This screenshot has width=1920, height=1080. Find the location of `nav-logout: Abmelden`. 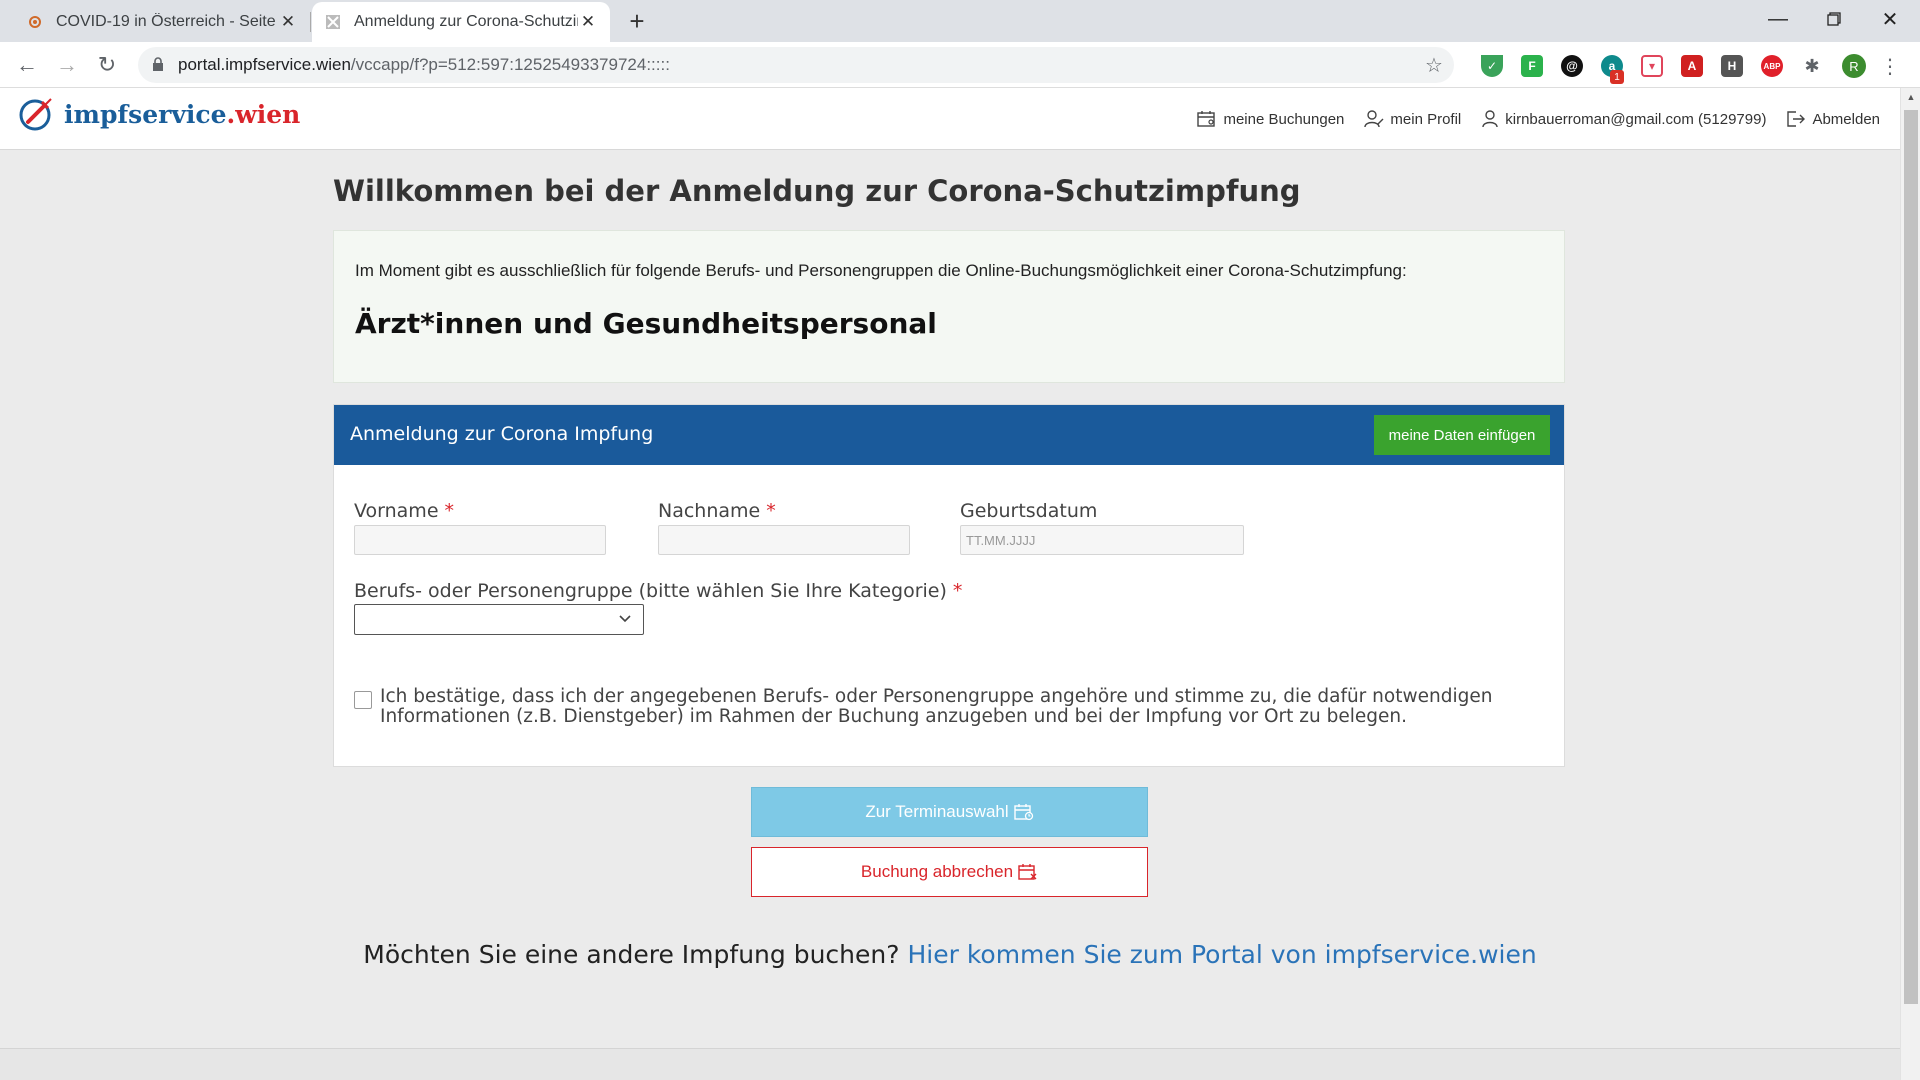

nav-logout: Abmelden is located at coordinates (1833, 119).